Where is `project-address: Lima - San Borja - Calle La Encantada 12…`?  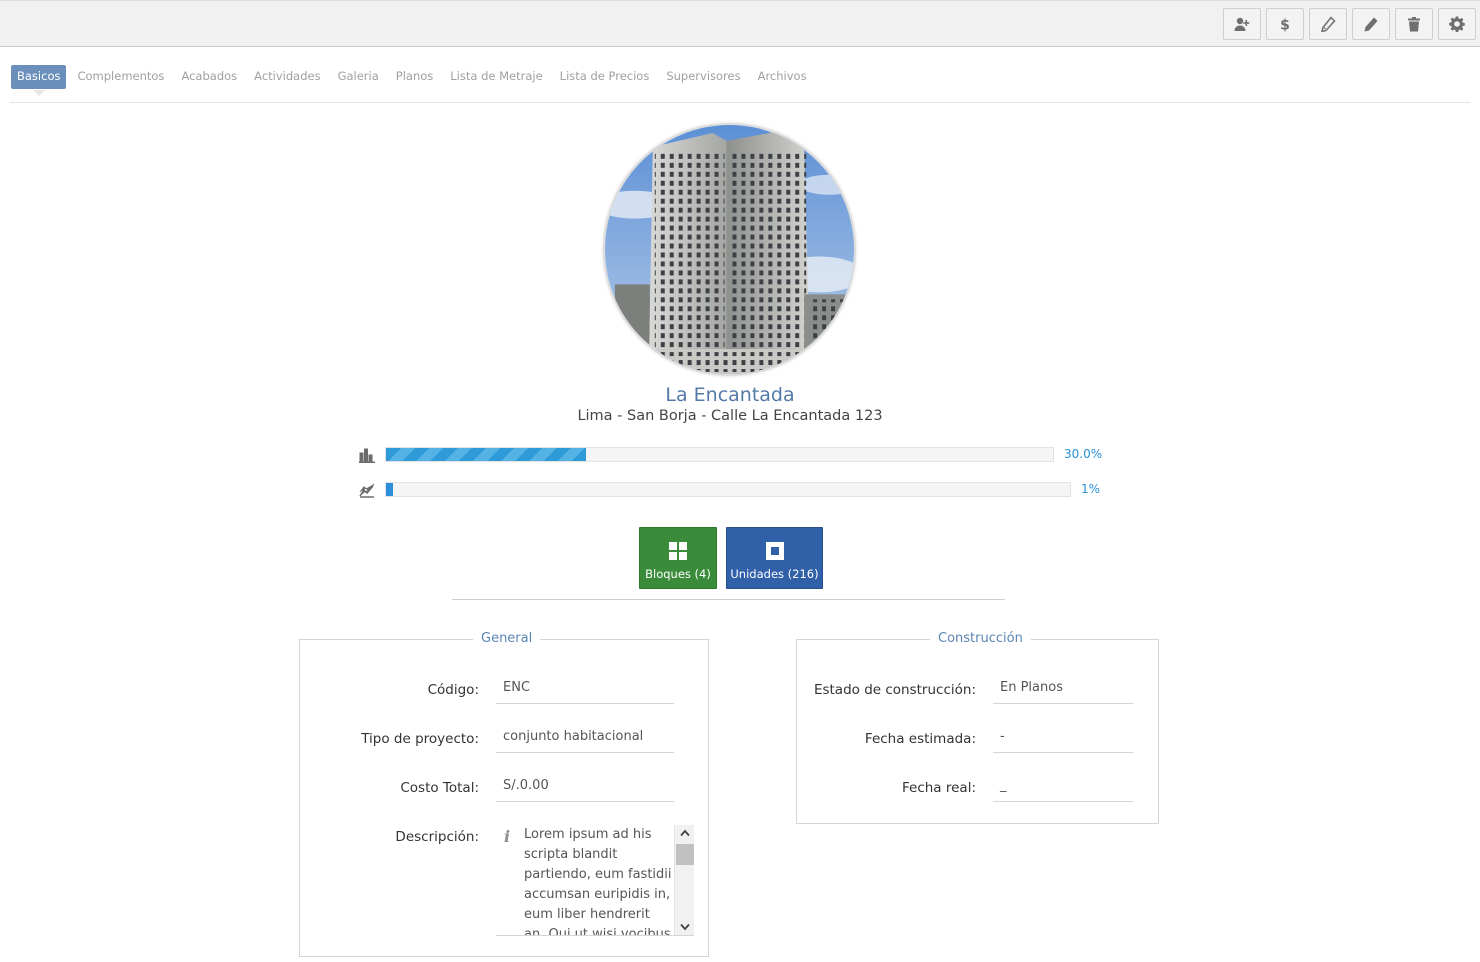
project-address: Lima - San Borja - Calle La Encantada 12… is located at coordinates (730, 416).